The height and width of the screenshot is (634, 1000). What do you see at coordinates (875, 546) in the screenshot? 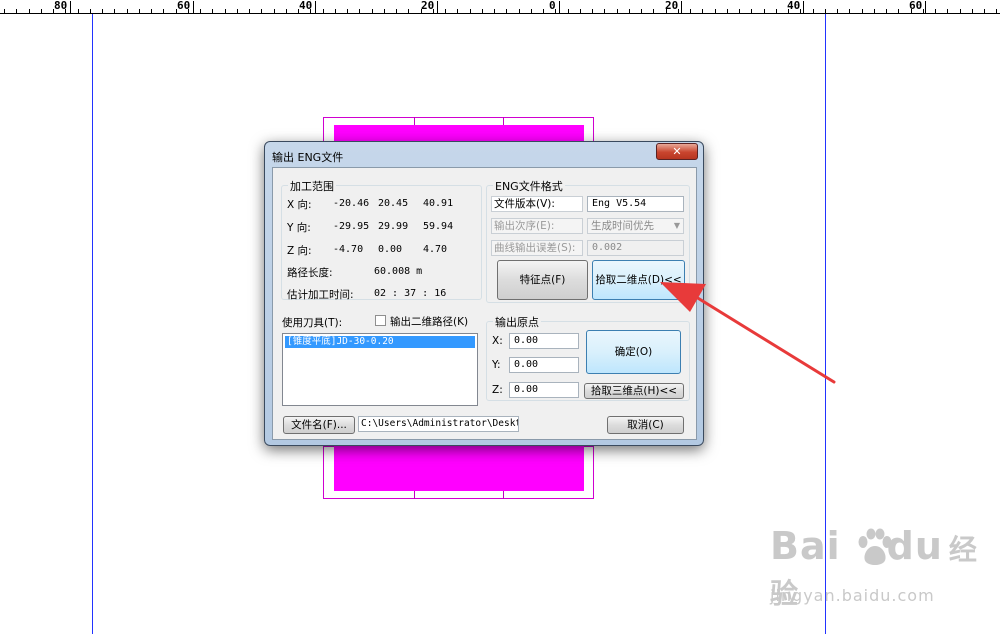
I see `paw-icon` at bounding box center [875, 546].